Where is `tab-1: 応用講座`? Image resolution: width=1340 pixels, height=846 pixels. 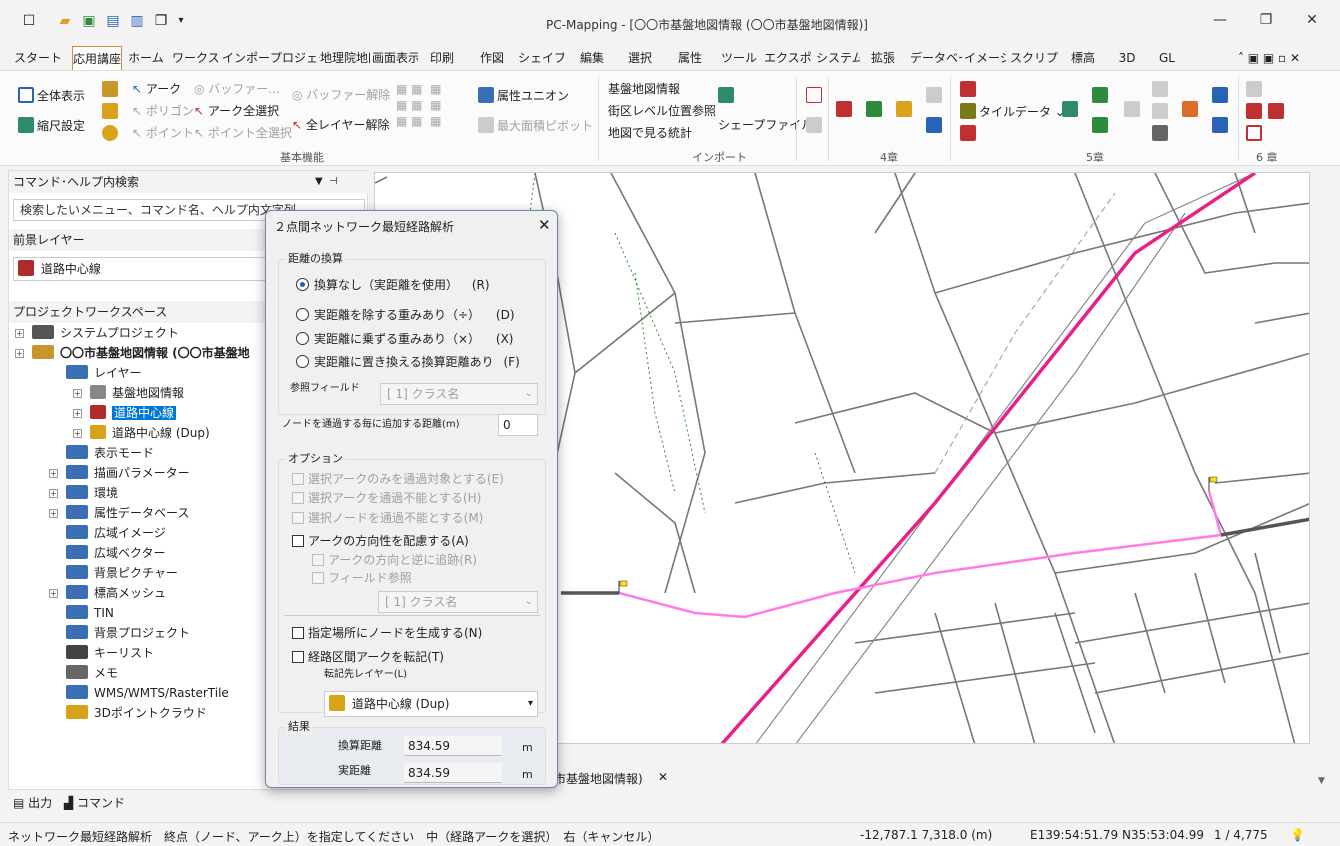 tab-1: 応用講座 is located at coordinates (97, 58).